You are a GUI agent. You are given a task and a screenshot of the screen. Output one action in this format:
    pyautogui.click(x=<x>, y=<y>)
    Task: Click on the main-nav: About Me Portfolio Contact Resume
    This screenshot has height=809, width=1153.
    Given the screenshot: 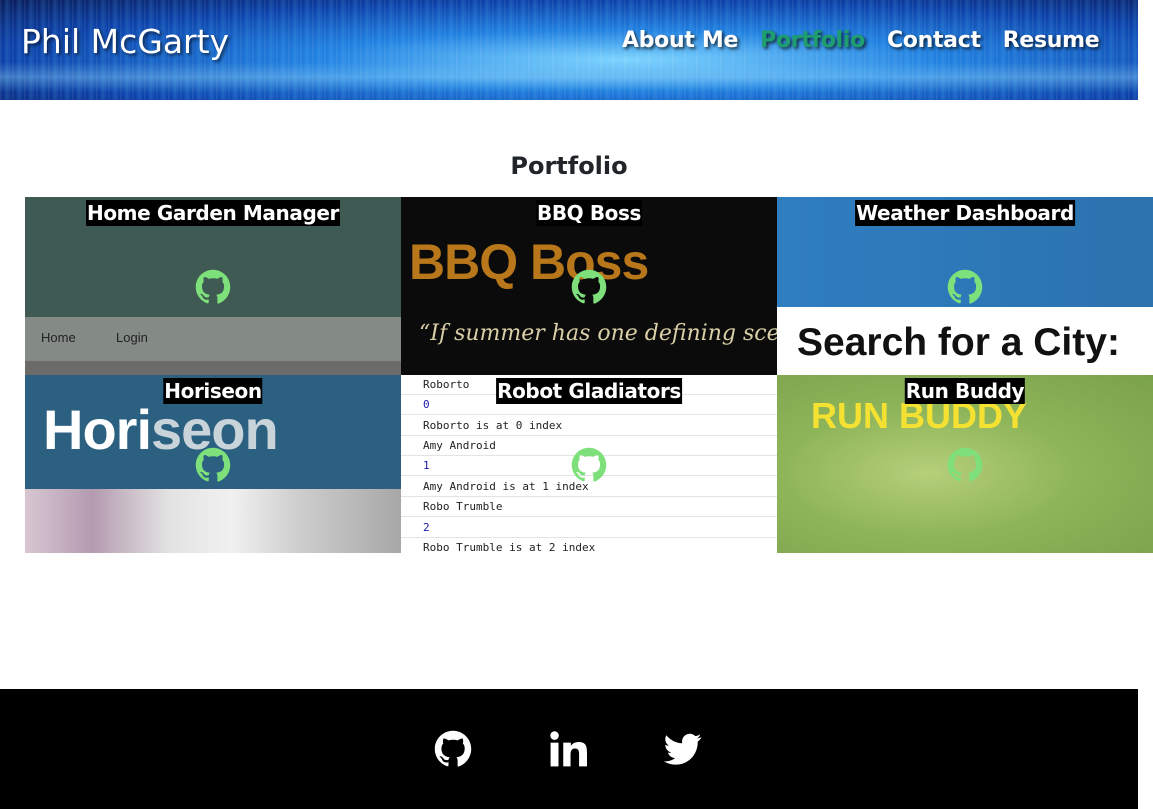 What is the action you would take?
    pyautogui.click(x=861, y=40)
    